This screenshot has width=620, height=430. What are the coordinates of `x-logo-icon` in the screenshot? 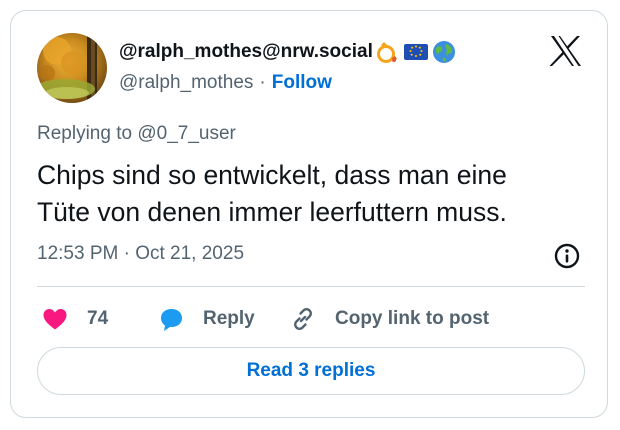 It's located at (566, 51).